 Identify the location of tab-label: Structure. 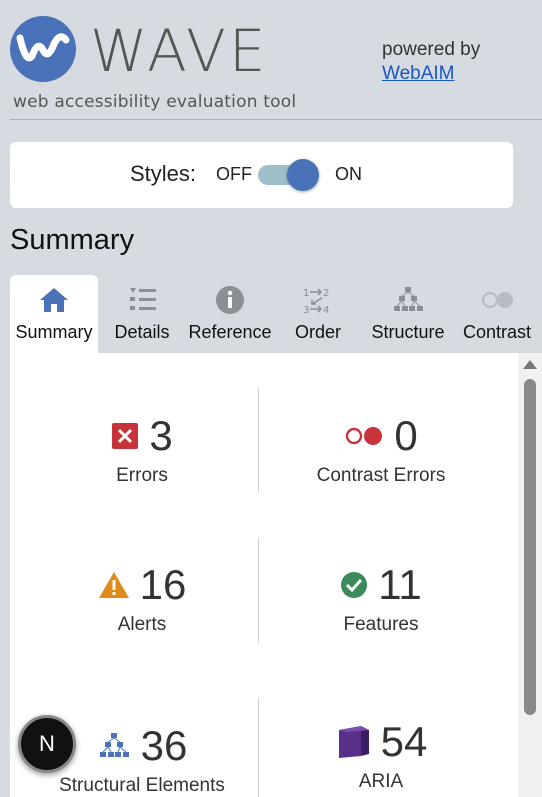
(408, 332).